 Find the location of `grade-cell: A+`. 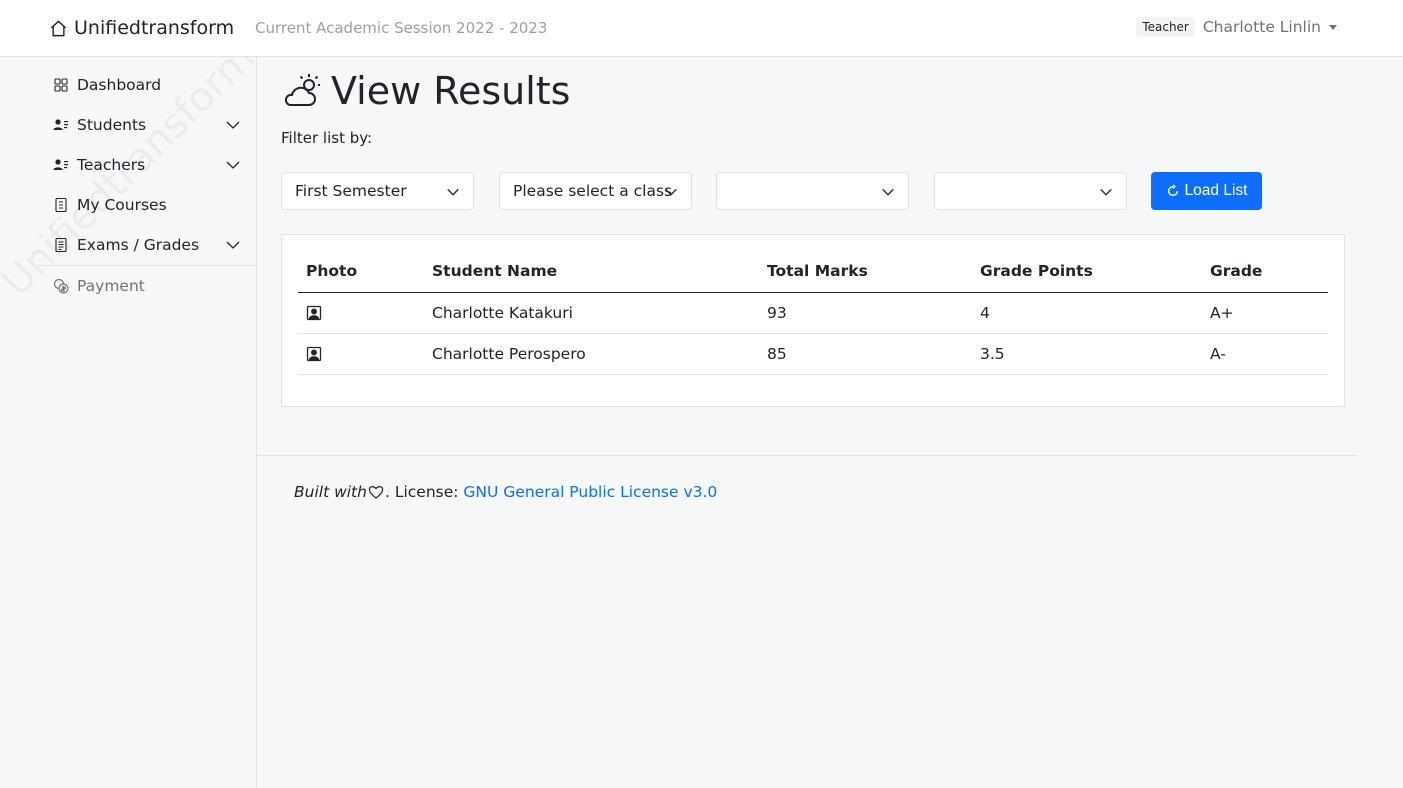

grade-cell: A+ is located at coordinates (1265, 313).